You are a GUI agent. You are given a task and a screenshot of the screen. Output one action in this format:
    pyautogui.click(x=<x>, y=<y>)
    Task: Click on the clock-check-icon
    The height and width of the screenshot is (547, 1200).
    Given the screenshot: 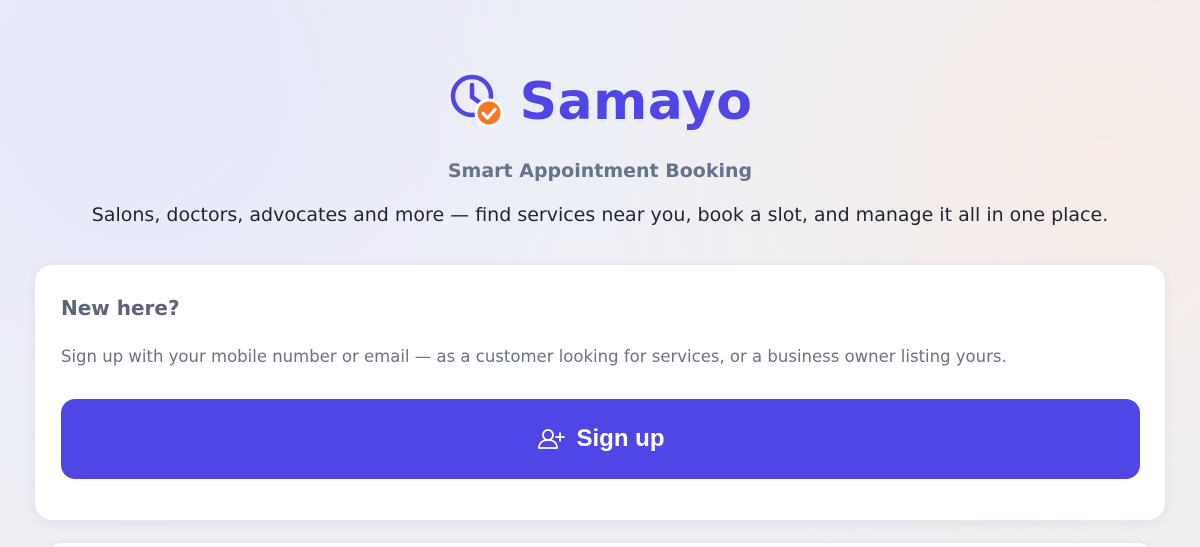 What is the action you would take?
    pyautogui.click(x=477, y=101)
    